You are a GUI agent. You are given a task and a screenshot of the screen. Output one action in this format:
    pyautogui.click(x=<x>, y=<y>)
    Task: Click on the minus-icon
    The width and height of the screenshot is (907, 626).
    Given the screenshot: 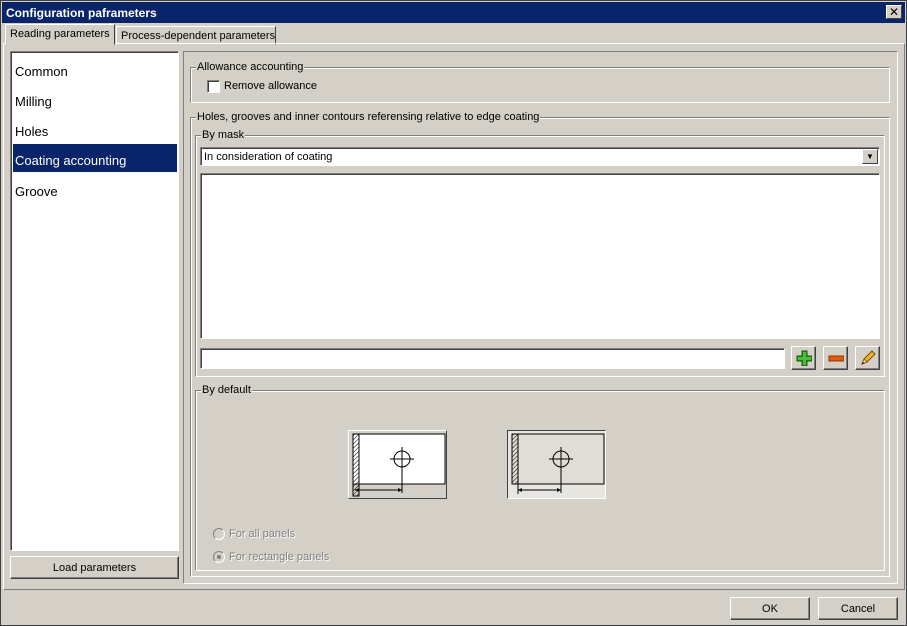 What is the action you would take?
    pyautogui.click(x=836, y=358)
    